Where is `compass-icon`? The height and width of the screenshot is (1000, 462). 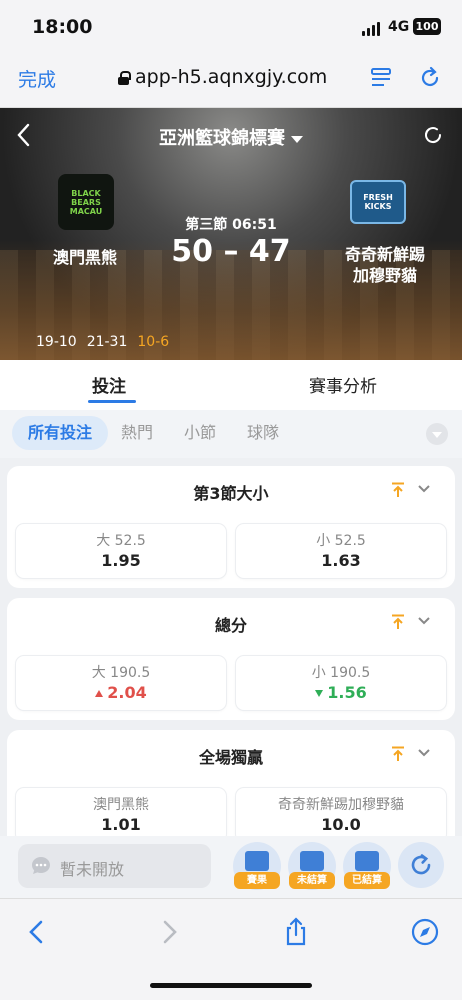 compass-icon is located at coordinates (425, 932).